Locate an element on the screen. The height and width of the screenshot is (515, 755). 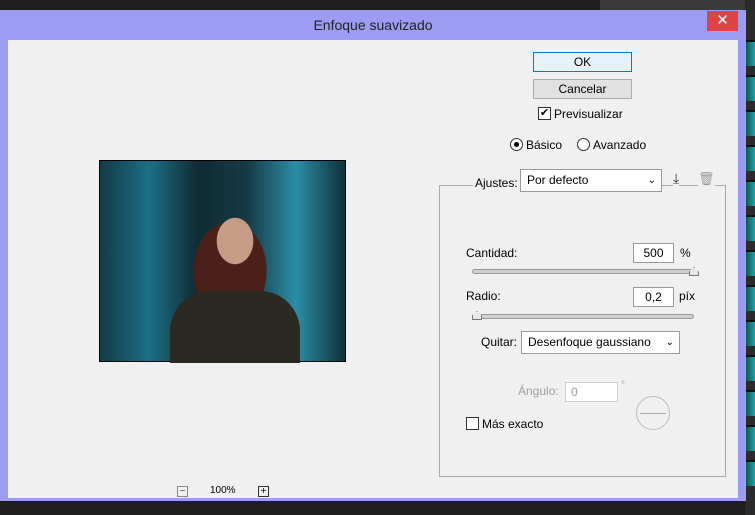
basic-radio is located at coordinates (516, 144).